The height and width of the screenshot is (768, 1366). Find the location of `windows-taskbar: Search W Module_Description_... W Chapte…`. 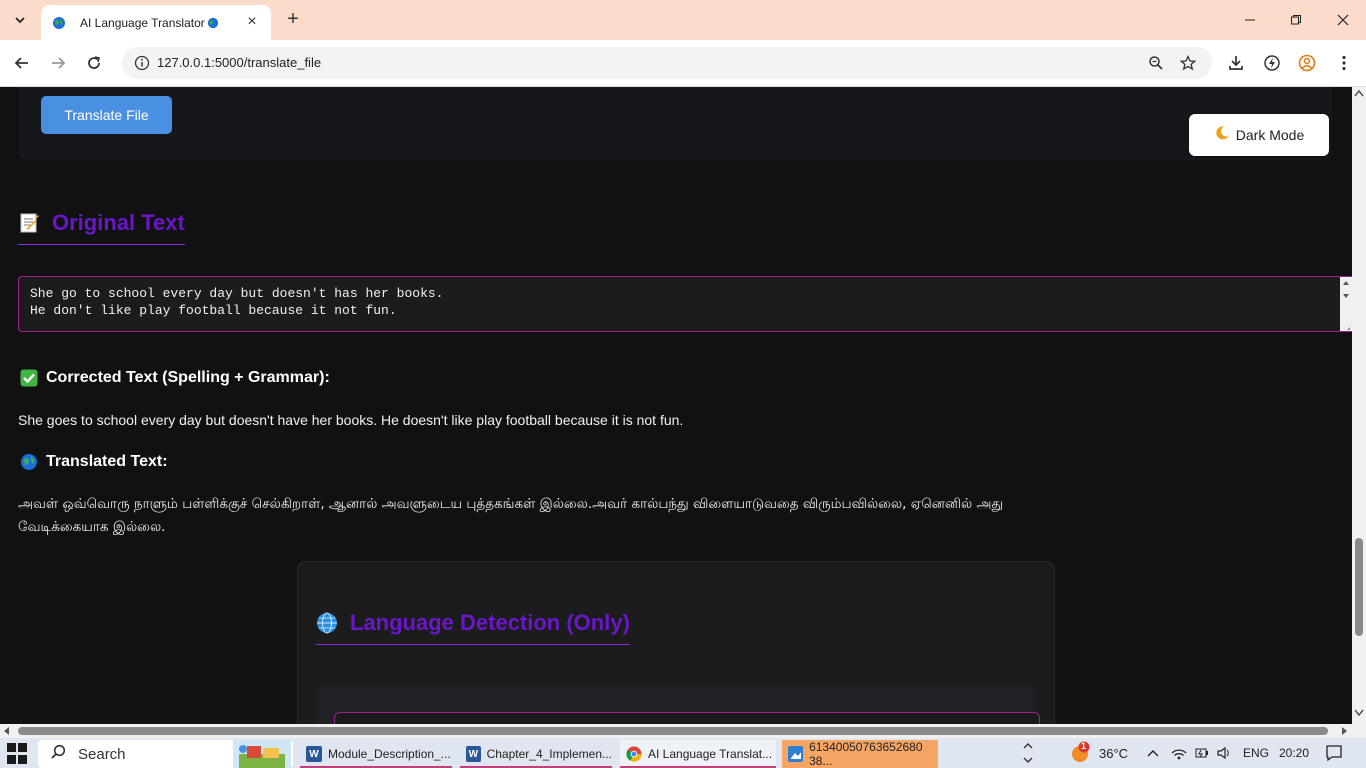

windows-taskbar: Search W Module_Description_... W Chapte… is located at coordinates (683, 753).